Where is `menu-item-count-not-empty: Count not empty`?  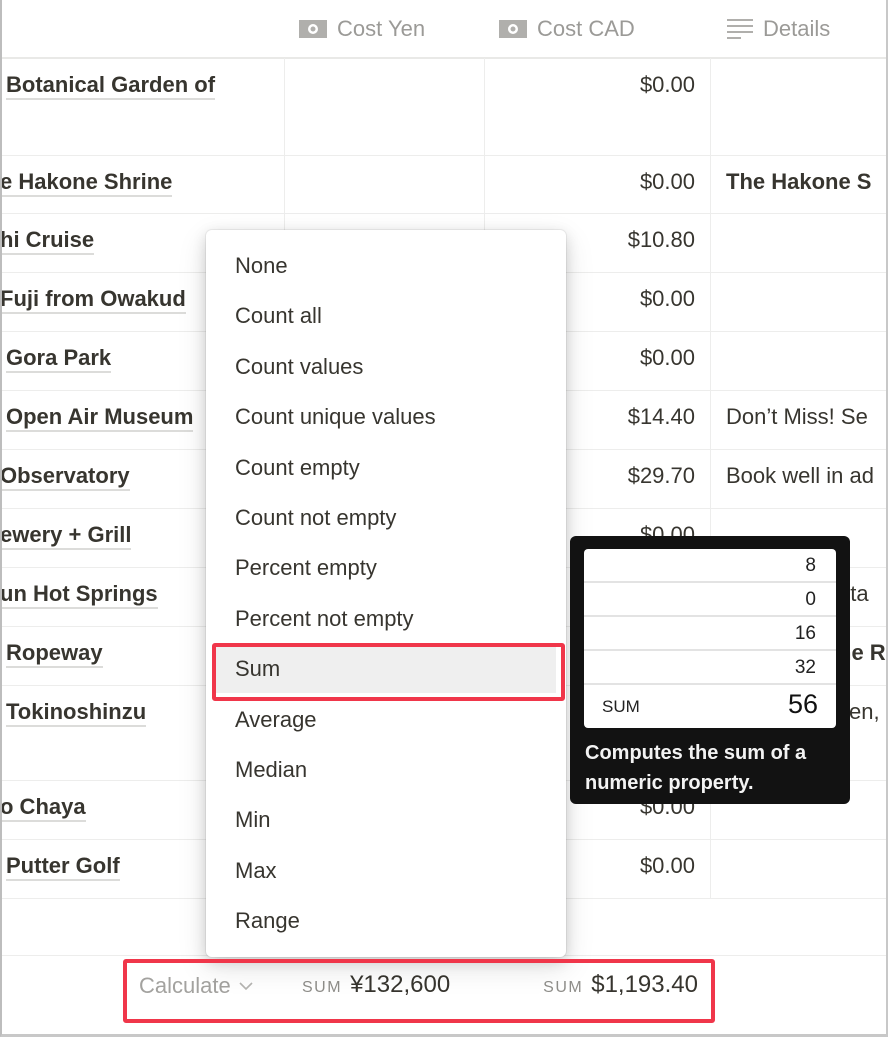
menu-item-count-not-empty: Count not empty is located at coordinates (385, 518).